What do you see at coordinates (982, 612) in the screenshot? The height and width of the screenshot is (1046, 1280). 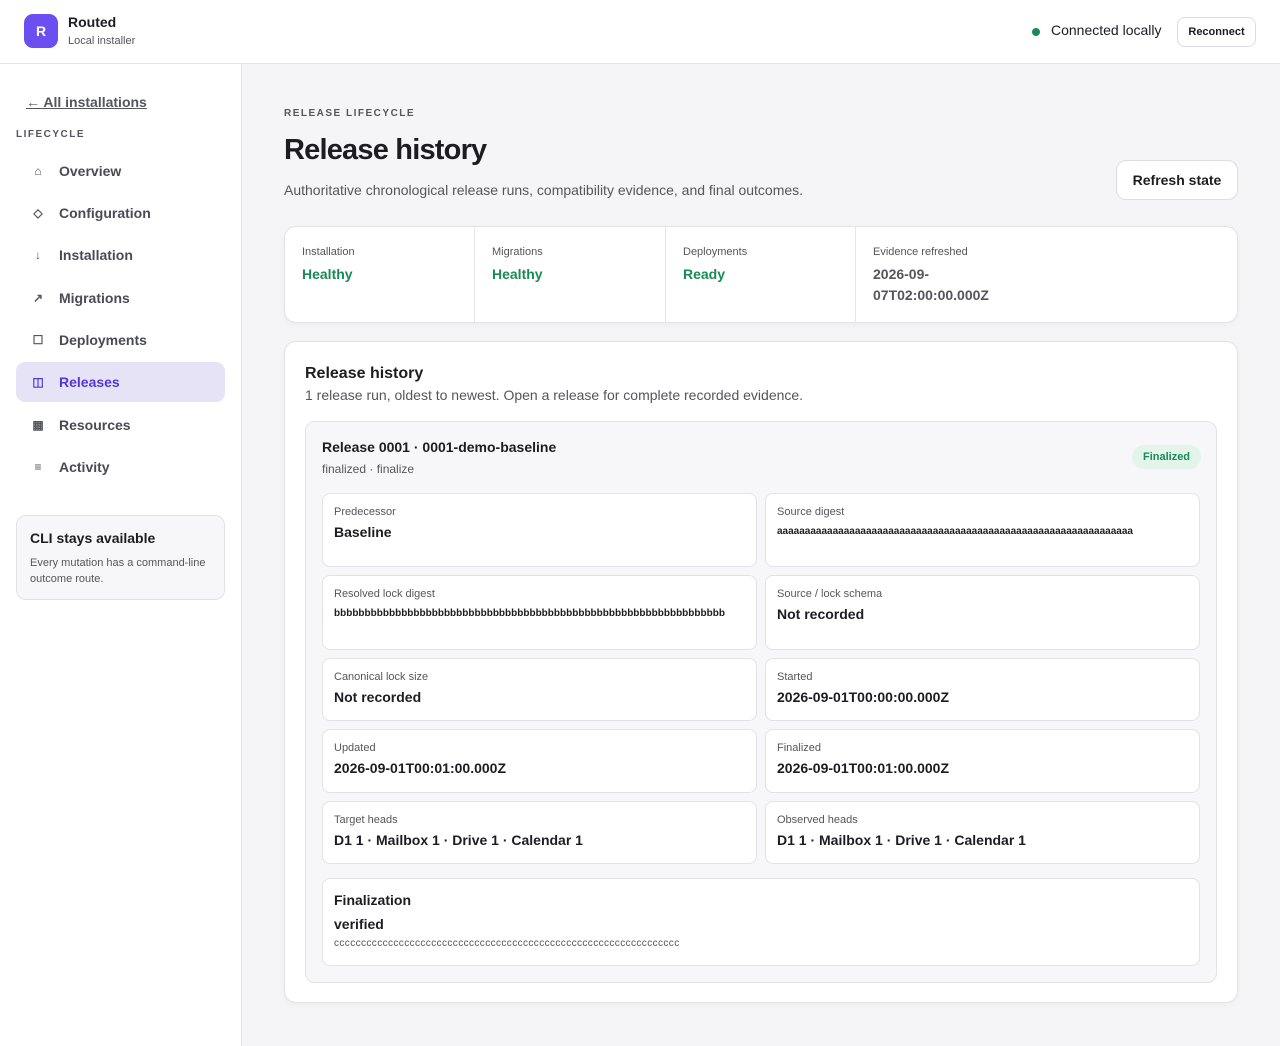 I see `field-source-lock-schema: Source / lock schema Not recorded` at bounding box center [982, 612].